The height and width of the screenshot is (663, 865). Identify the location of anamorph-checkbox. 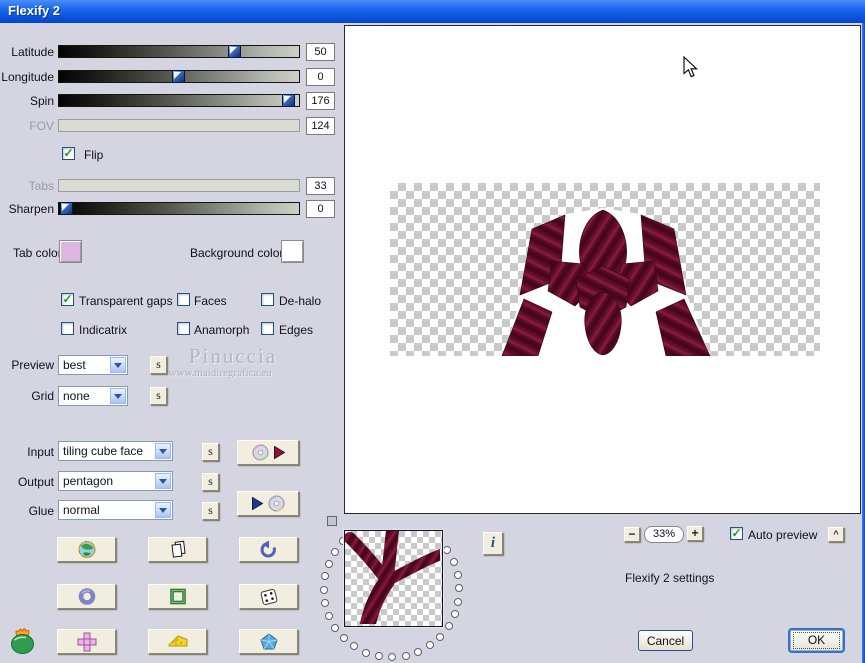
(183, 328).